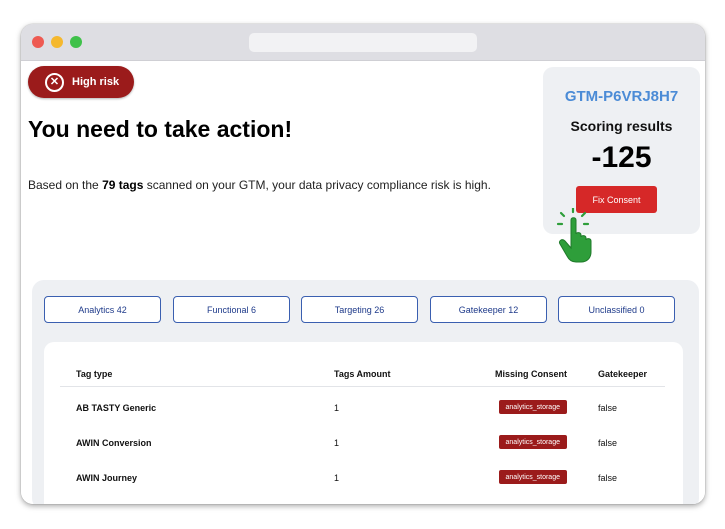 Image resolution: width=725 pixels, height=529 pixels. I want to click on table-row: AdAdvisor 1 ad_storage false, so click(363, 503).